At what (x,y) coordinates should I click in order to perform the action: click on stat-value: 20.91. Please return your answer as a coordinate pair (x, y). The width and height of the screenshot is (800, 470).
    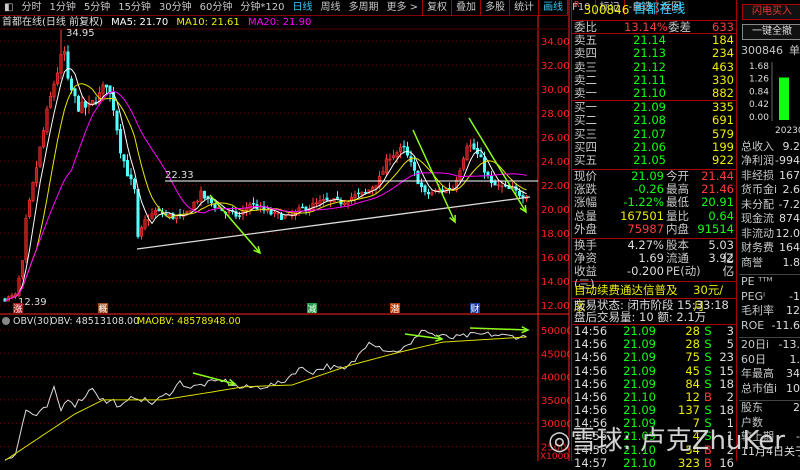
    Looking at the image, I should click on (714, 202).